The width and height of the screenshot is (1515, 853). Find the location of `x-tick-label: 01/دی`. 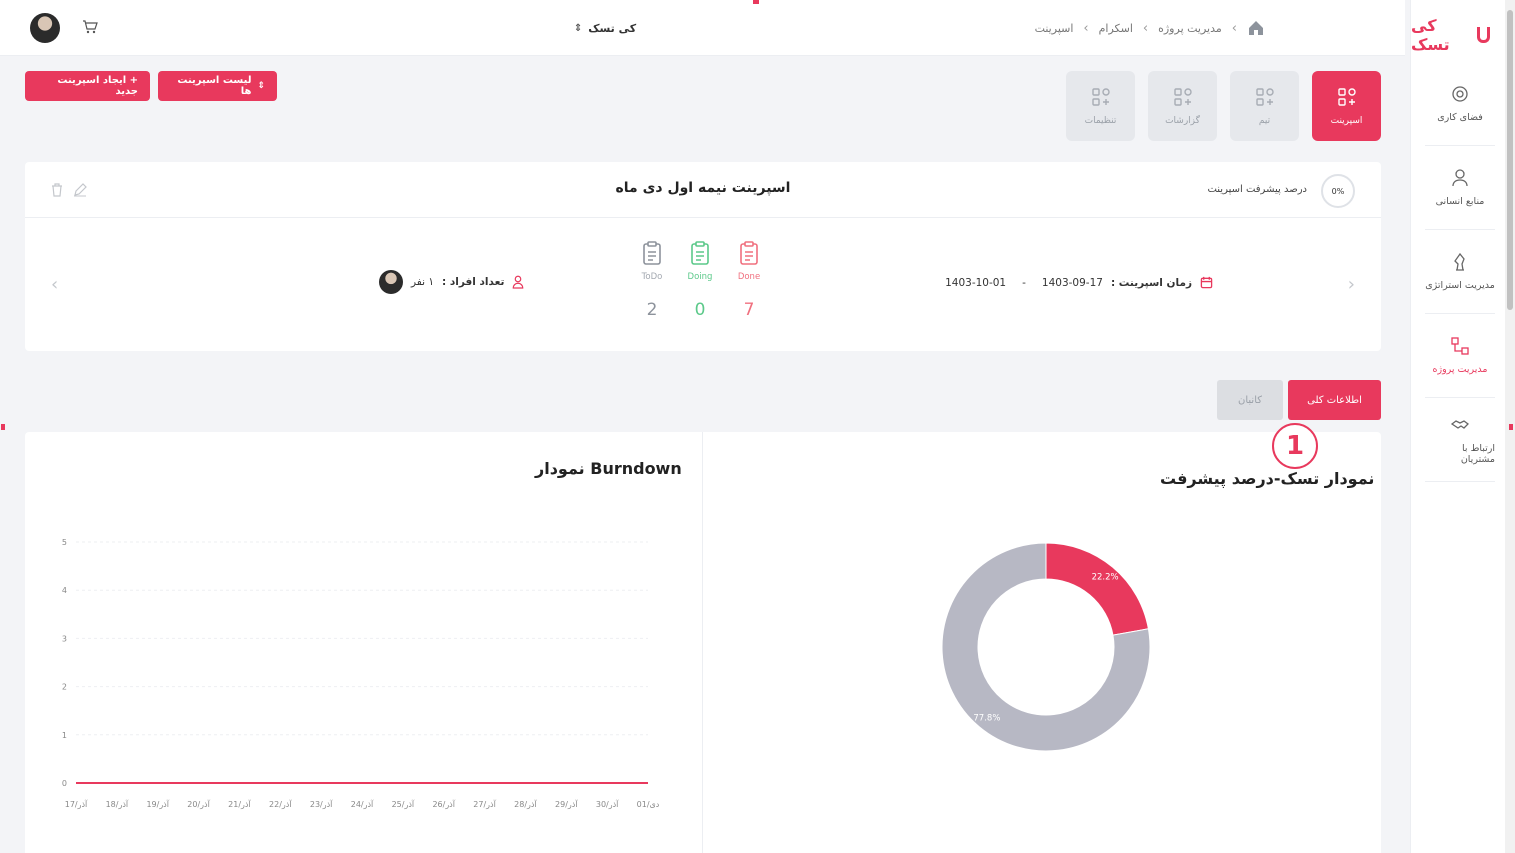

x-tick-label: 01/دی is located at coordinates (648, 804).